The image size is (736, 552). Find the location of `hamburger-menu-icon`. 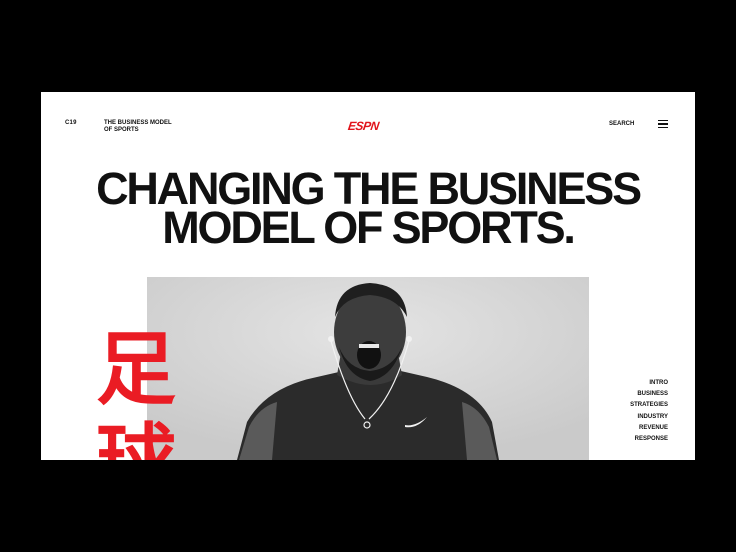

hamburger-menu-icon is located at coordinates (663, 124).